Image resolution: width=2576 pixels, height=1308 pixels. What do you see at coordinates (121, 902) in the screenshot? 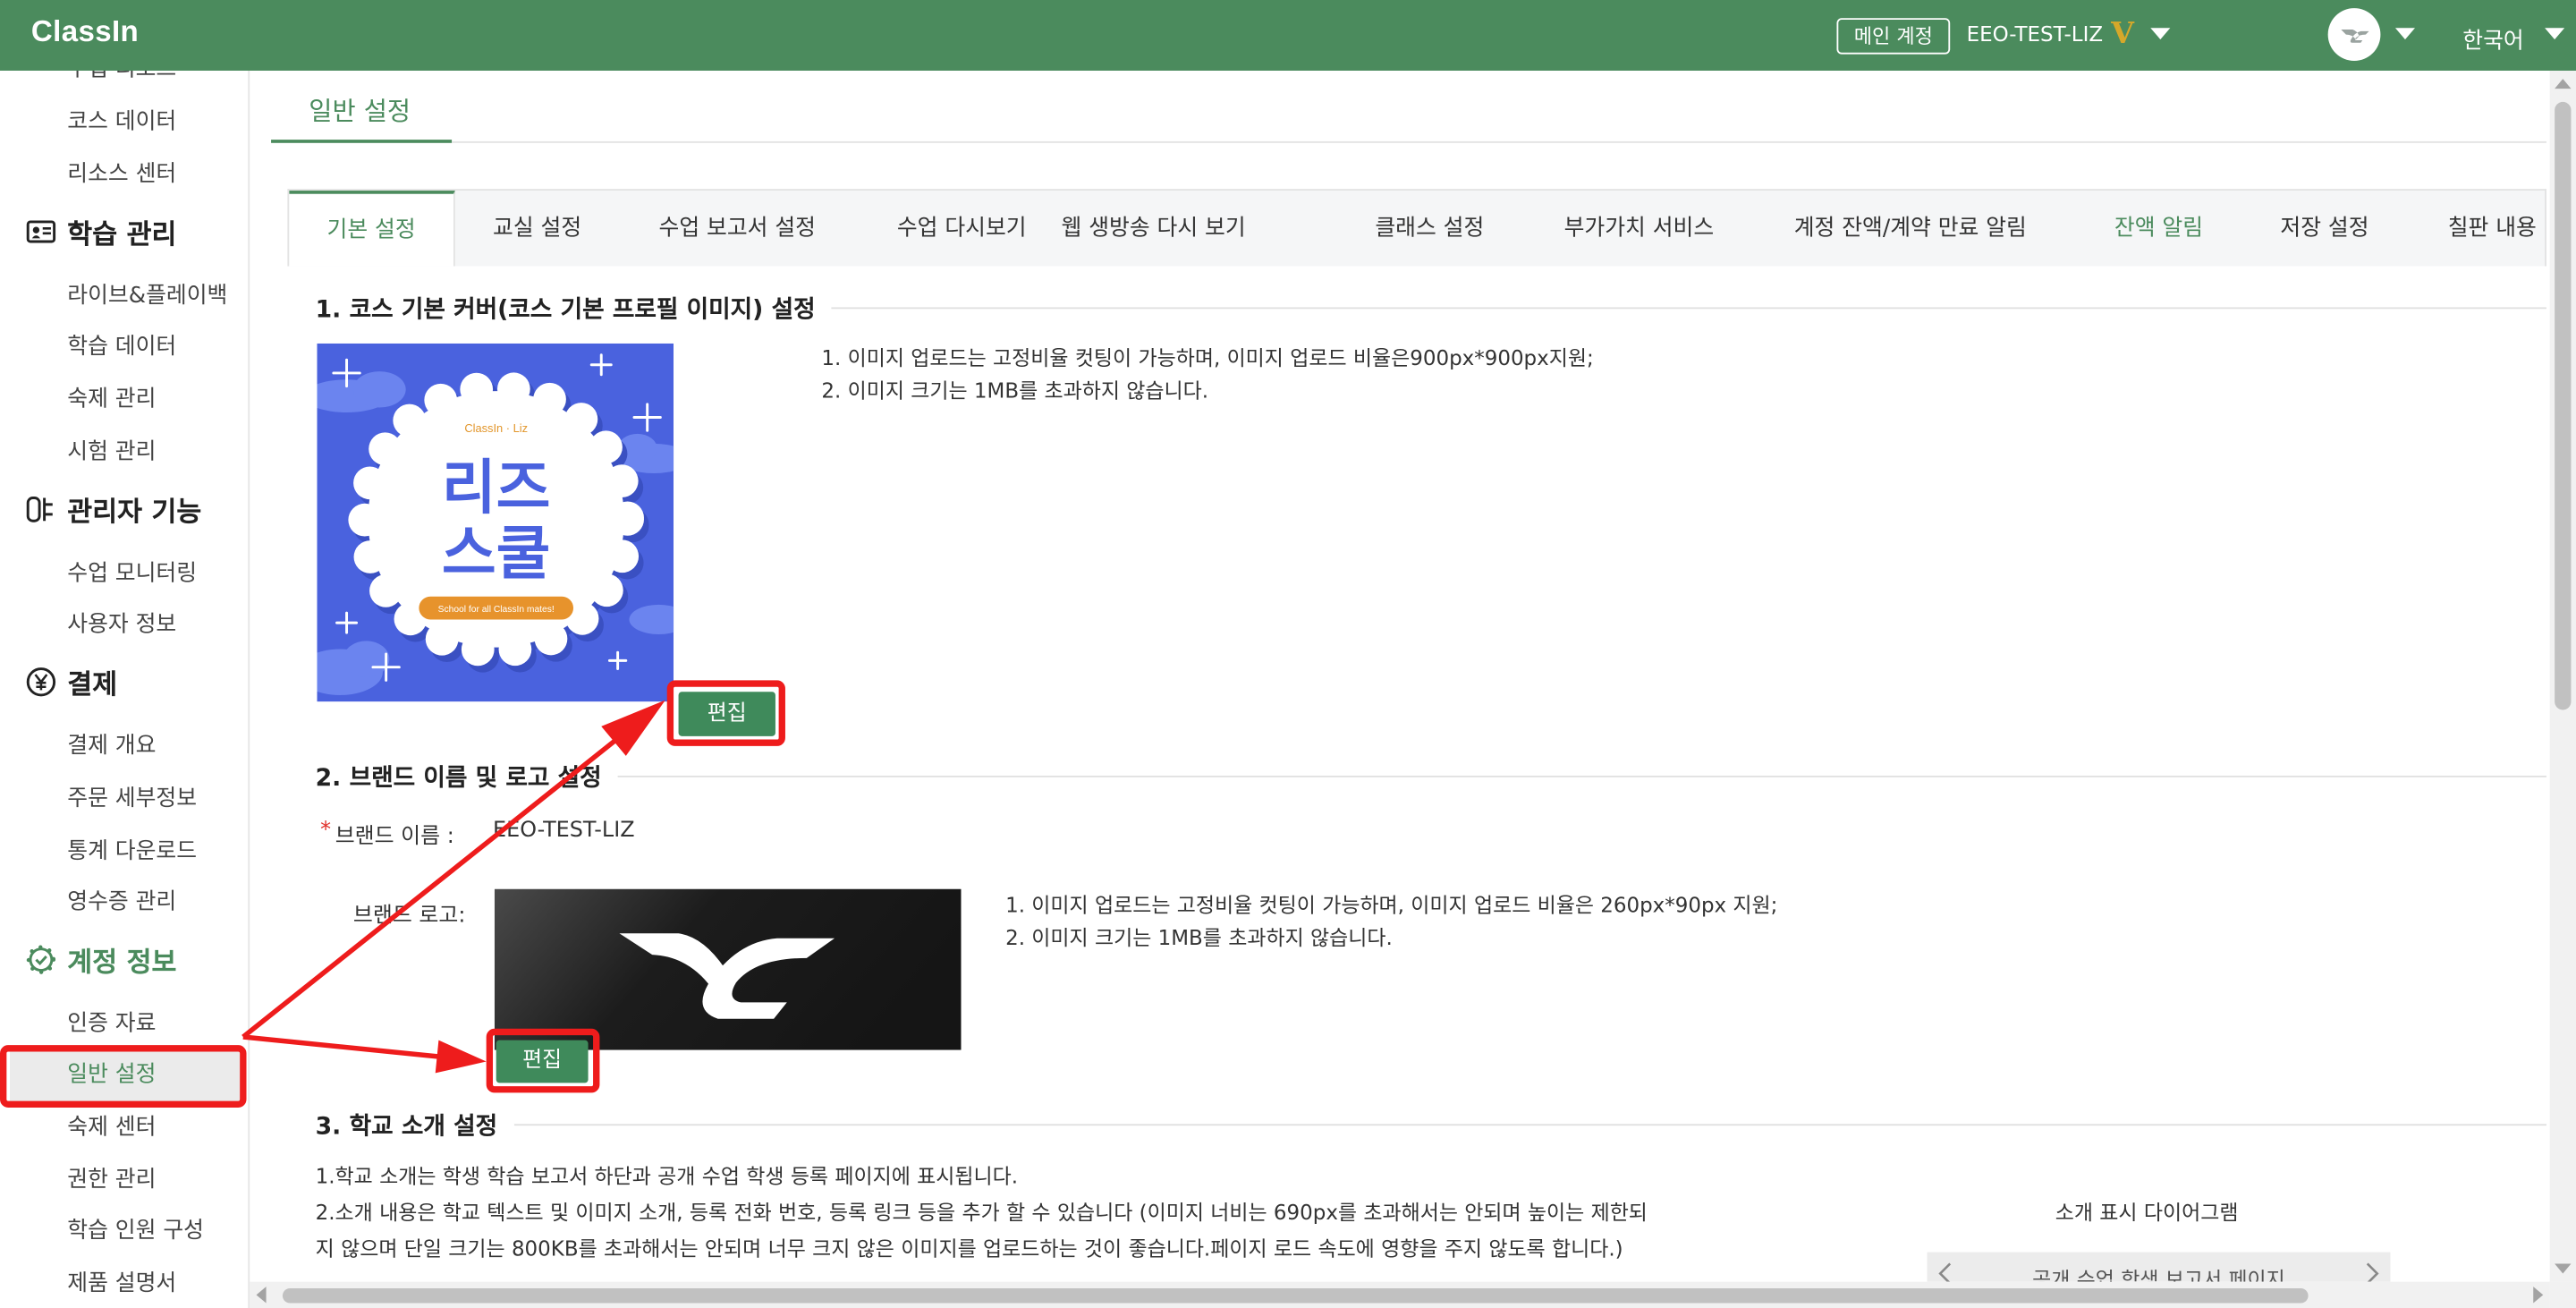
I see `sidebar-item-receipts: 영수증 관리` at bounding box center [121, 902].